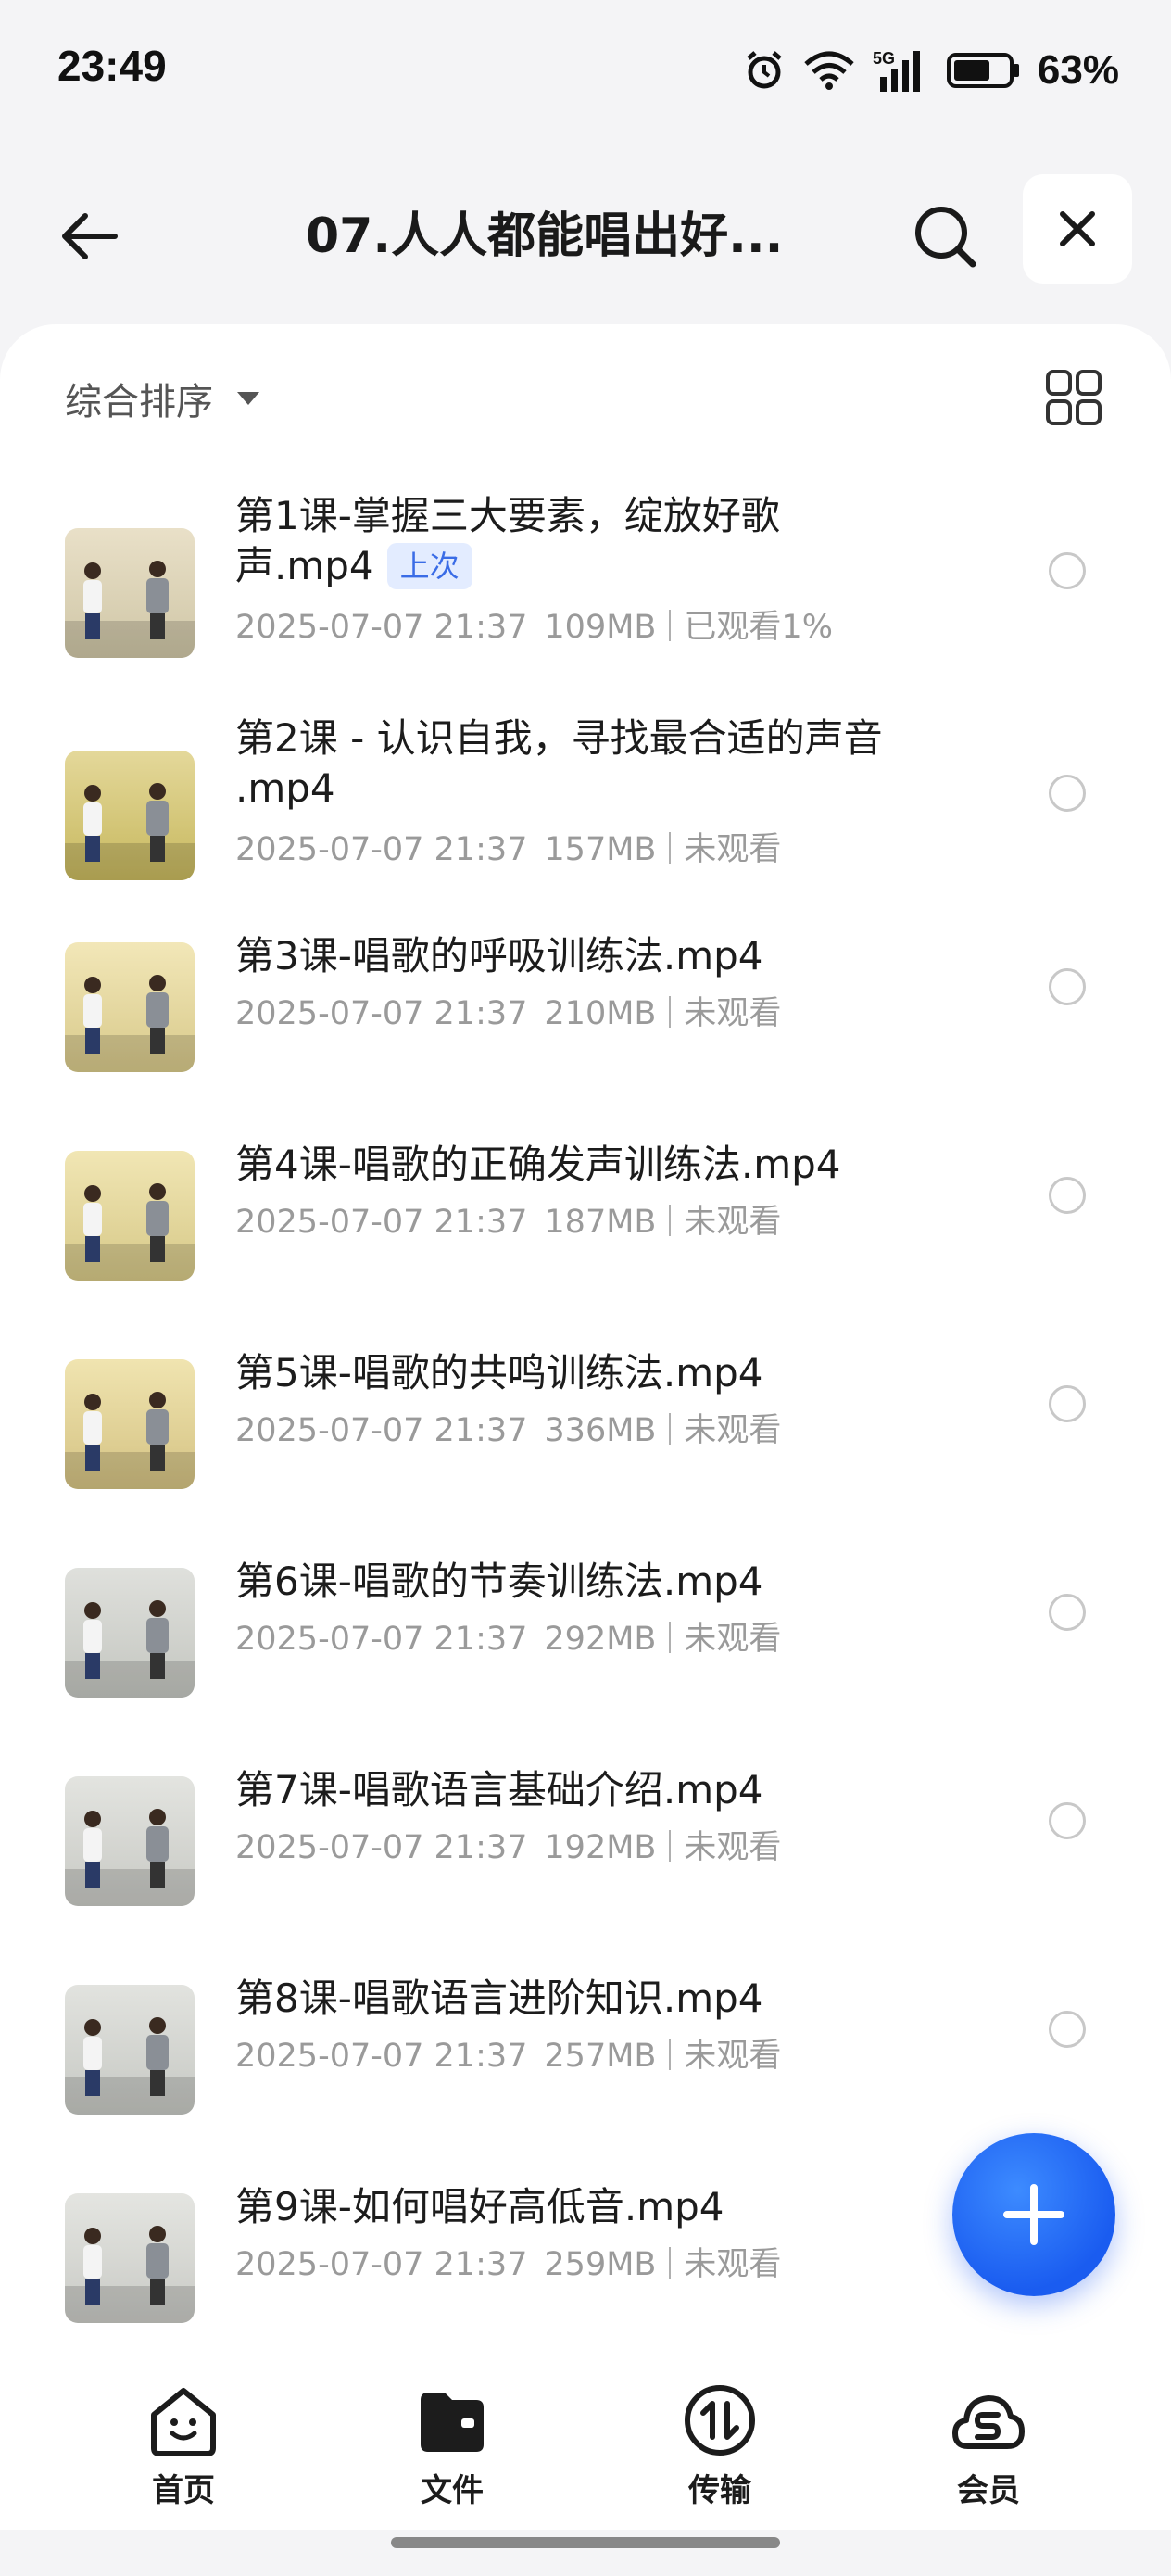  Describe the element at coordinates (829, 70) in the screenshot. I see `wifi-icon` at that location.